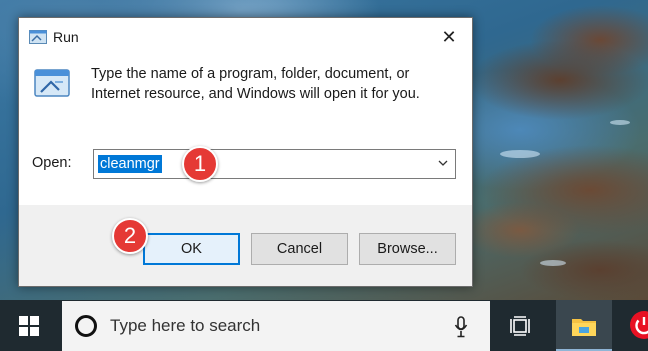  What do you see at coordinates (38, 37) in the screenshot?
I see `run-icon` at bounding box center [38, 37].